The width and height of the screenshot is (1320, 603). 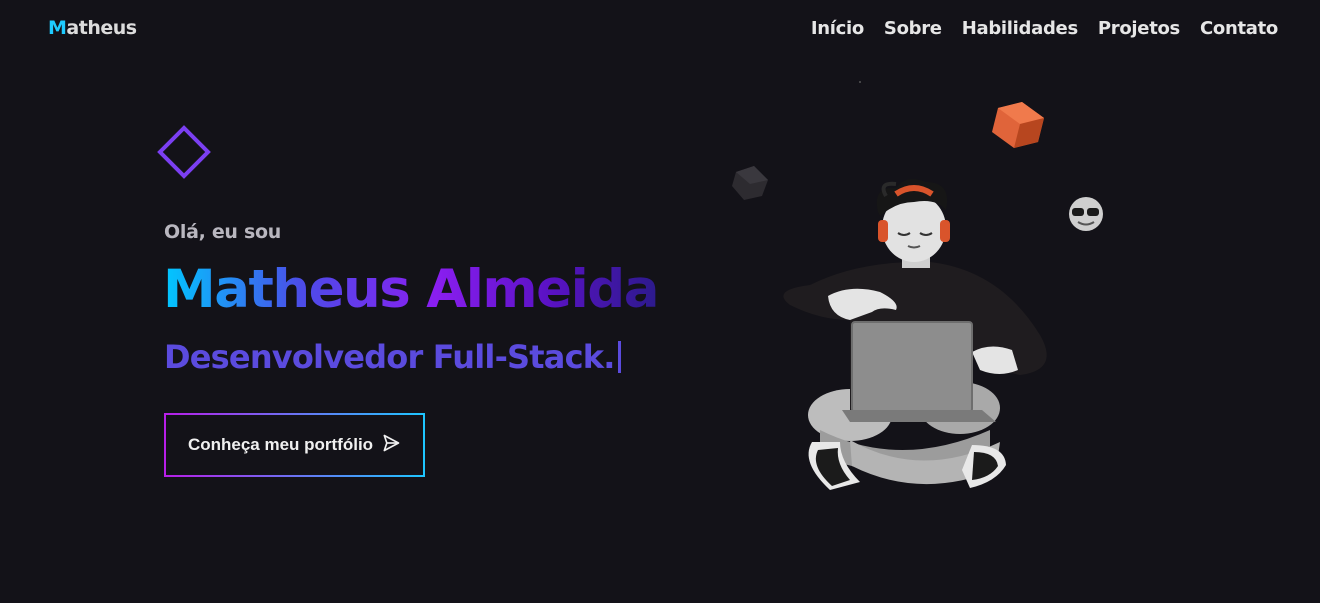 What do you see at coordinates (837, 28) in the screenshot?
I see `nav-link-inicio: Início` at bounding box center [837, 28].